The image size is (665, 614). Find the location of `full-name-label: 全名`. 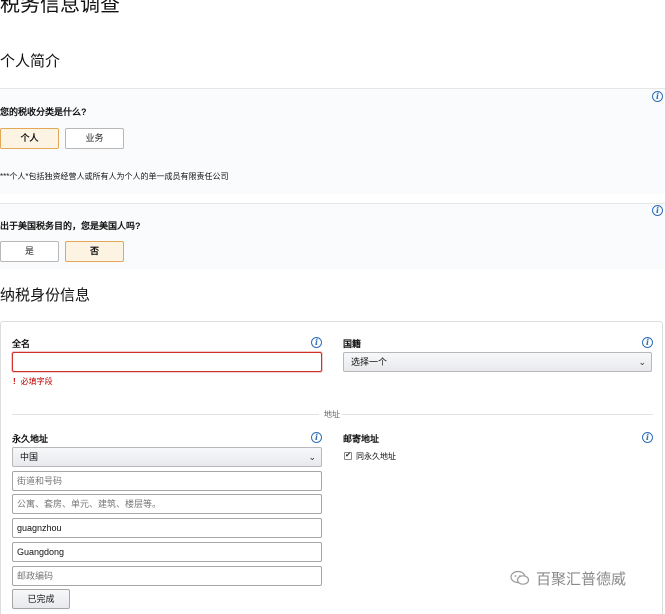

full-name-label: 全名 is located at coordinates (21, 344).